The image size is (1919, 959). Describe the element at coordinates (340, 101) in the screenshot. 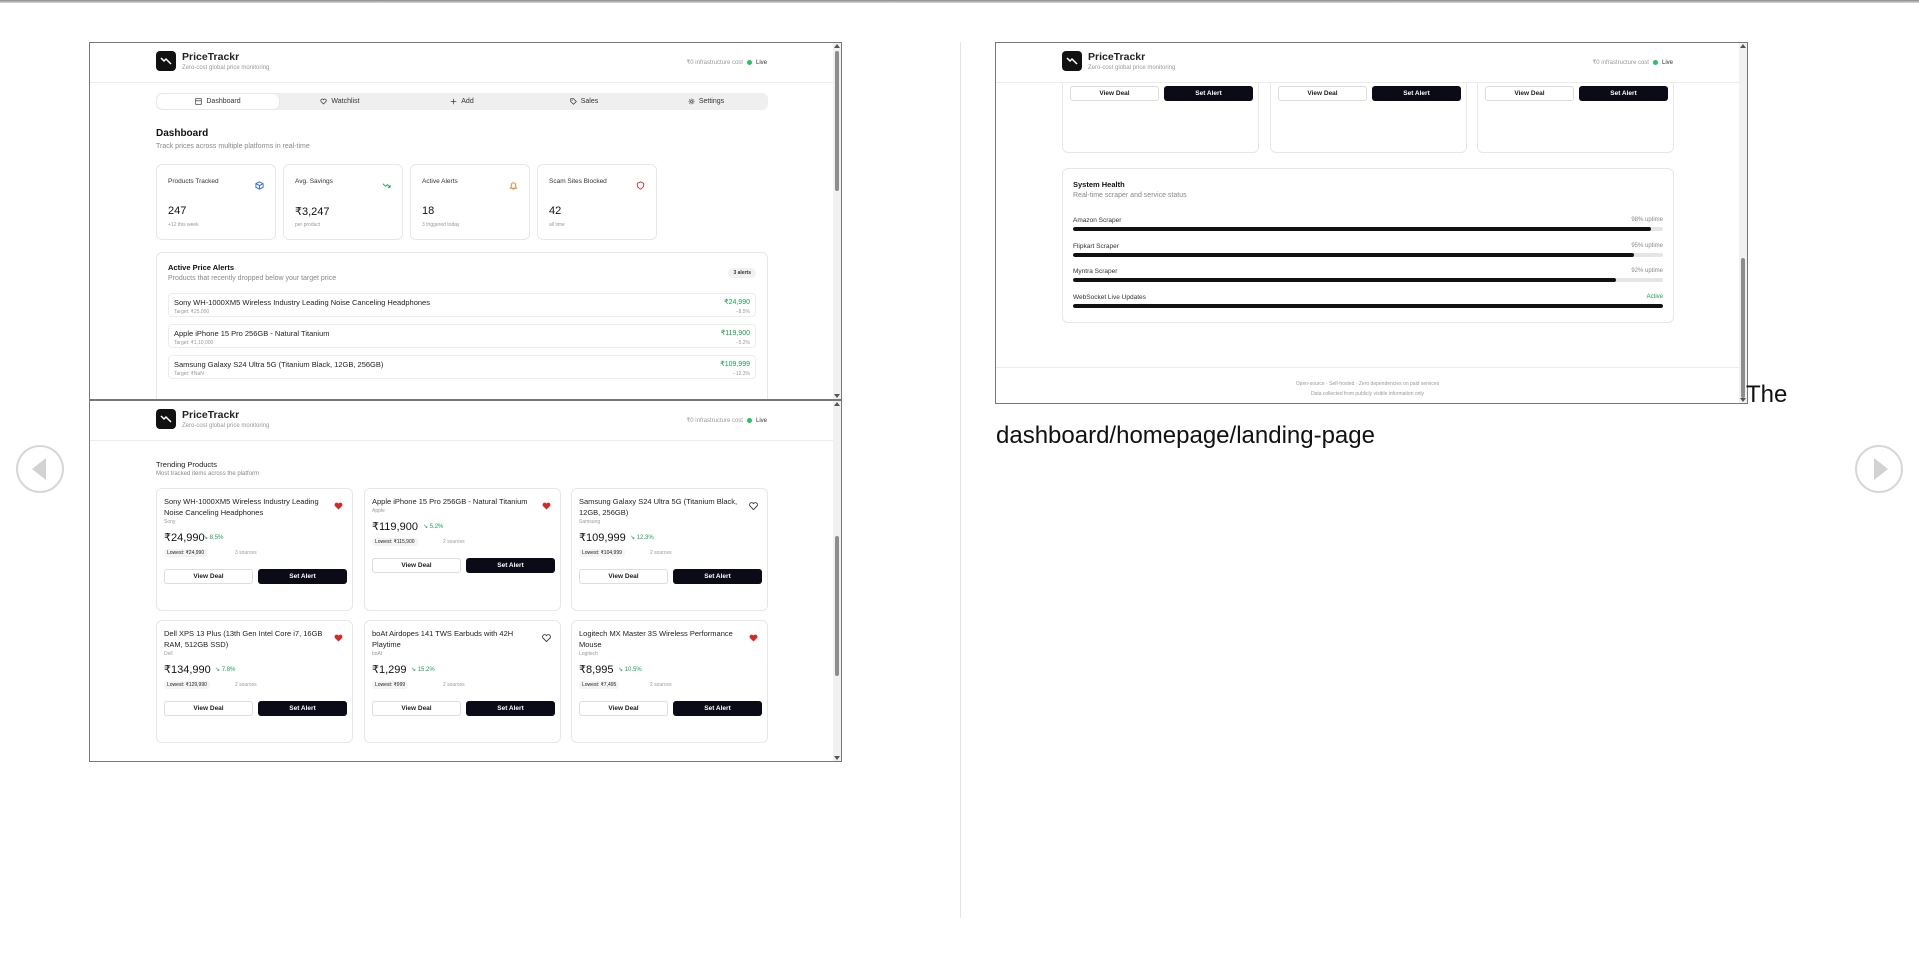

I see `tab-watchlist: Watchlist` at that location.